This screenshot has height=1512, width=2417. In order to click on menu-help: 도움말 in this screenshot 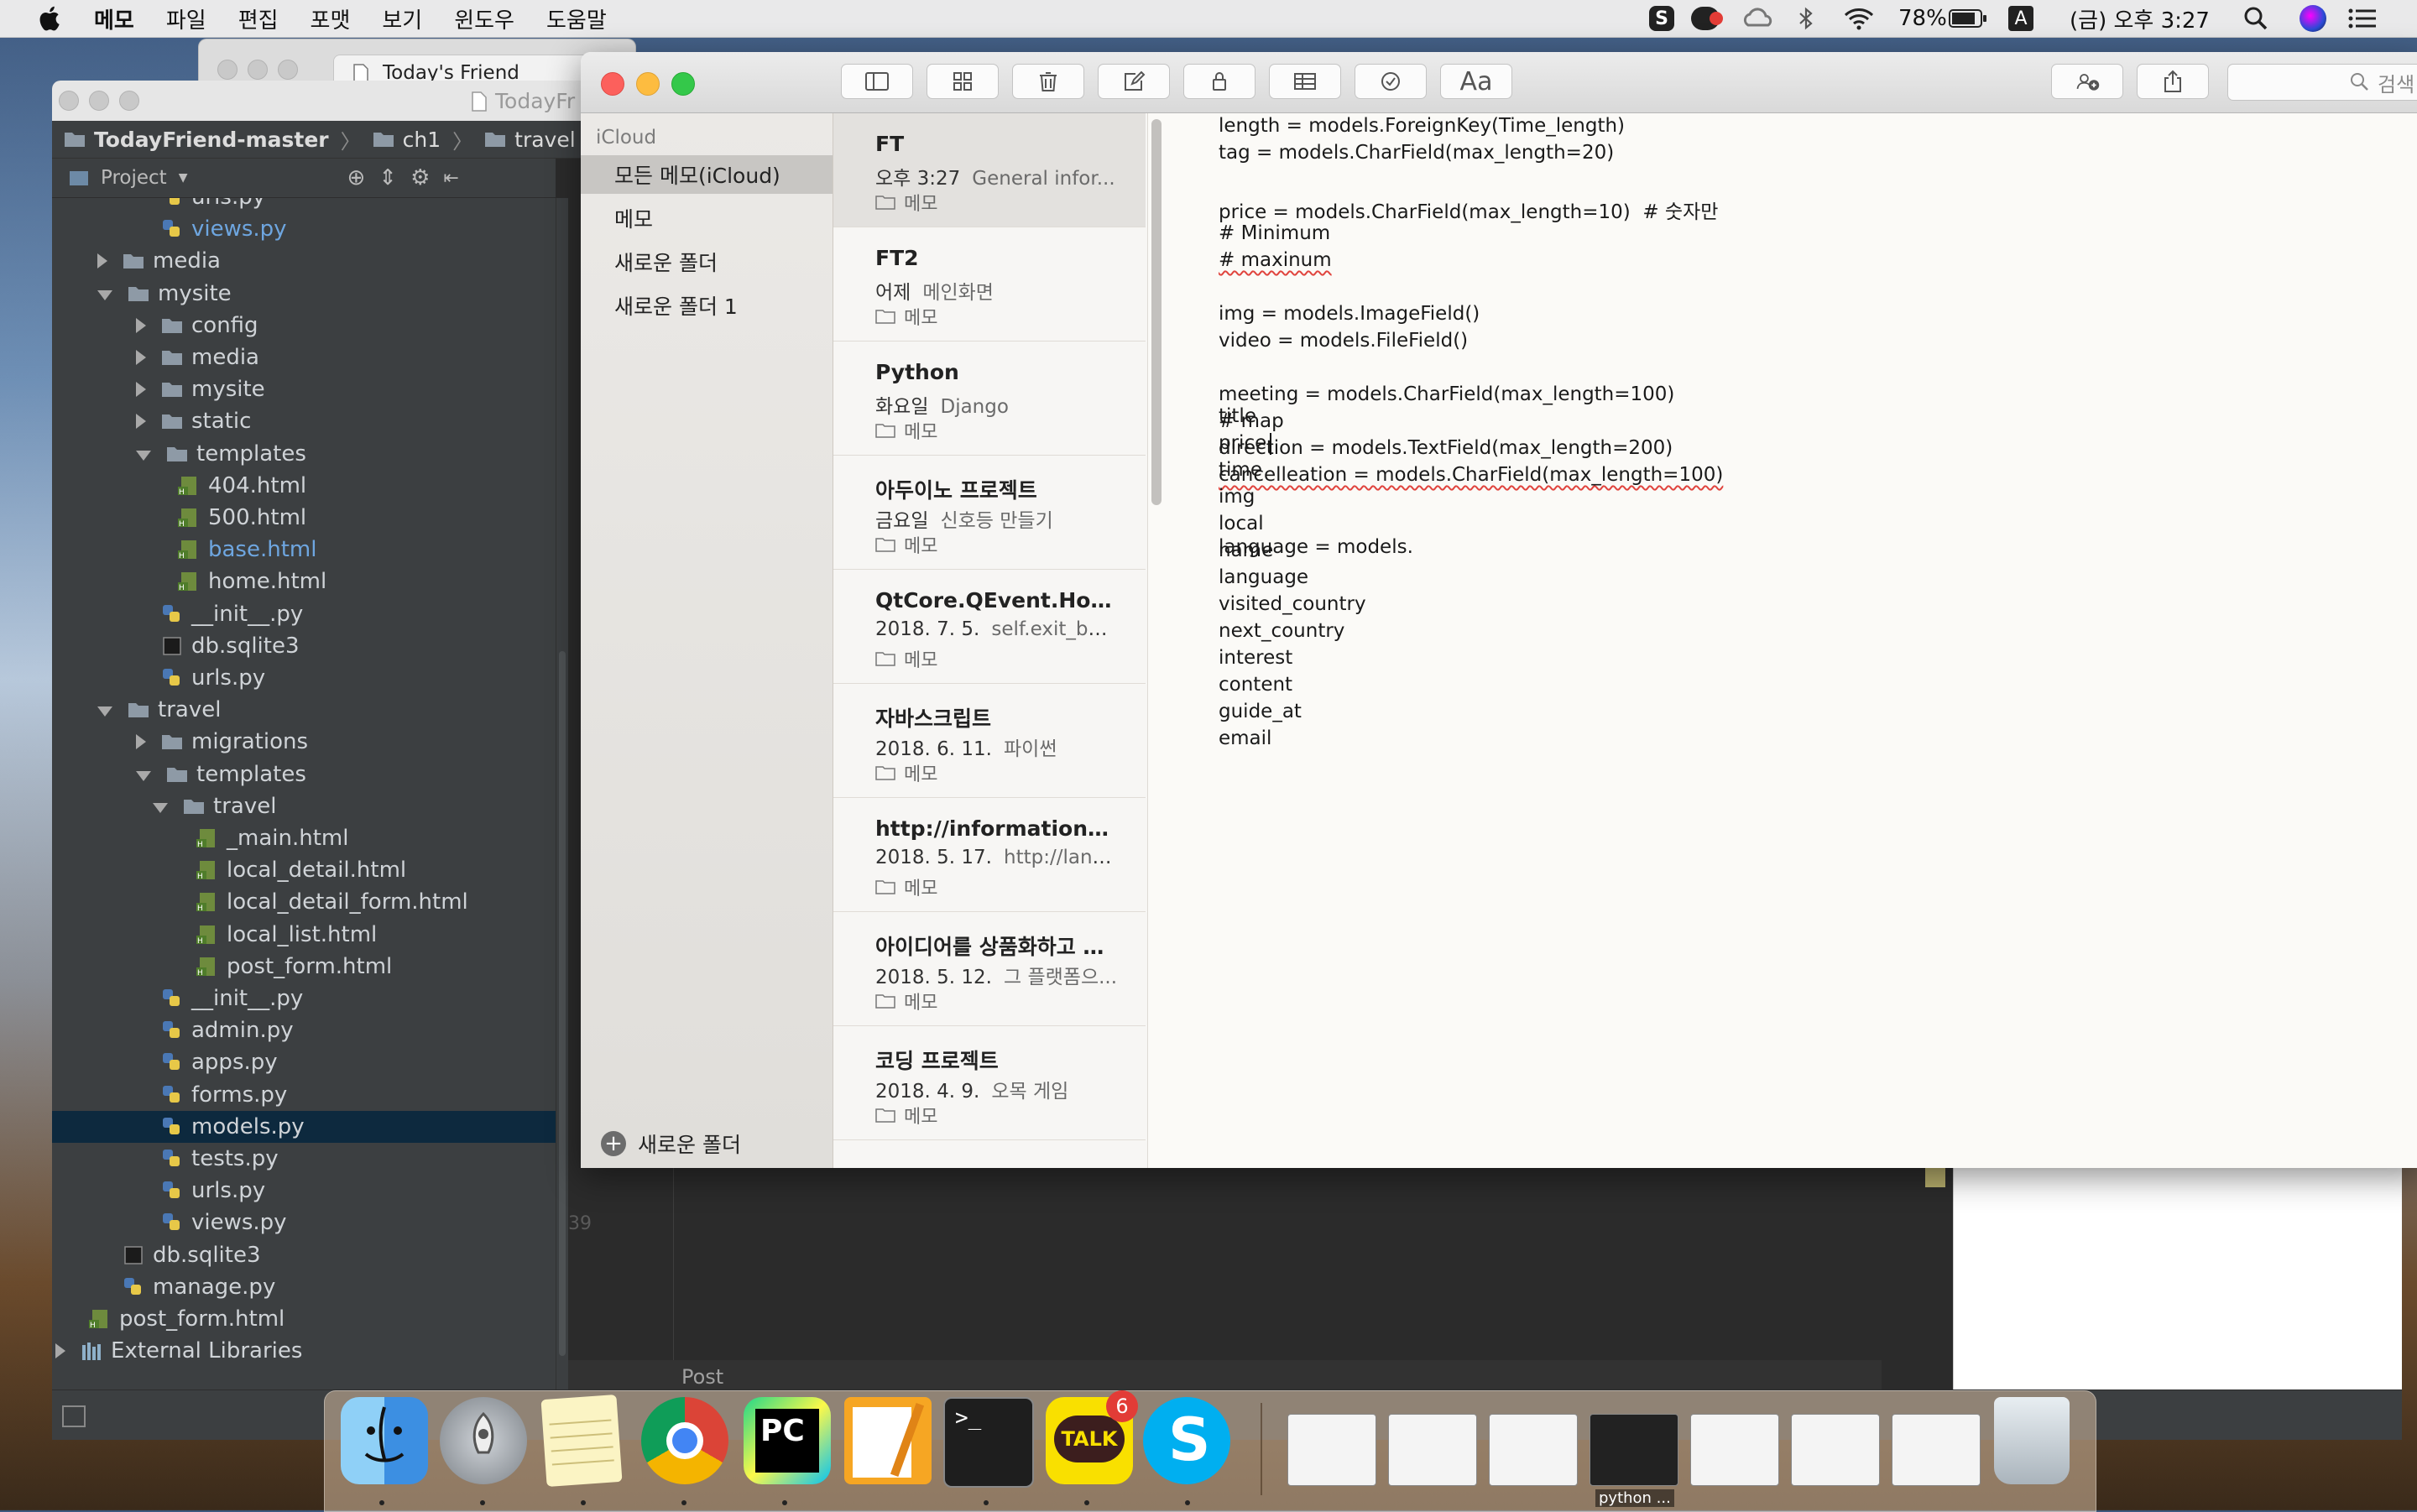, I will do `click(576, 18)`.